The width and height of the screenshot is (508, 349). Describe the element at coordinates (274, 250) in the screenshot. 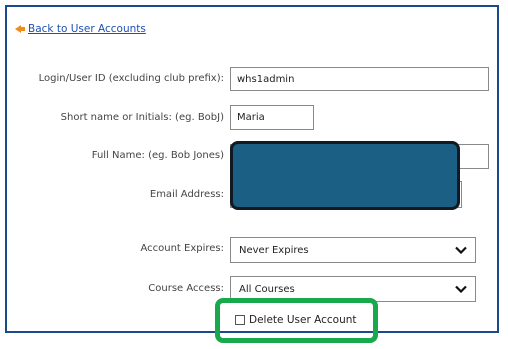

I see `account-expires-value: Never Expires` at that location.